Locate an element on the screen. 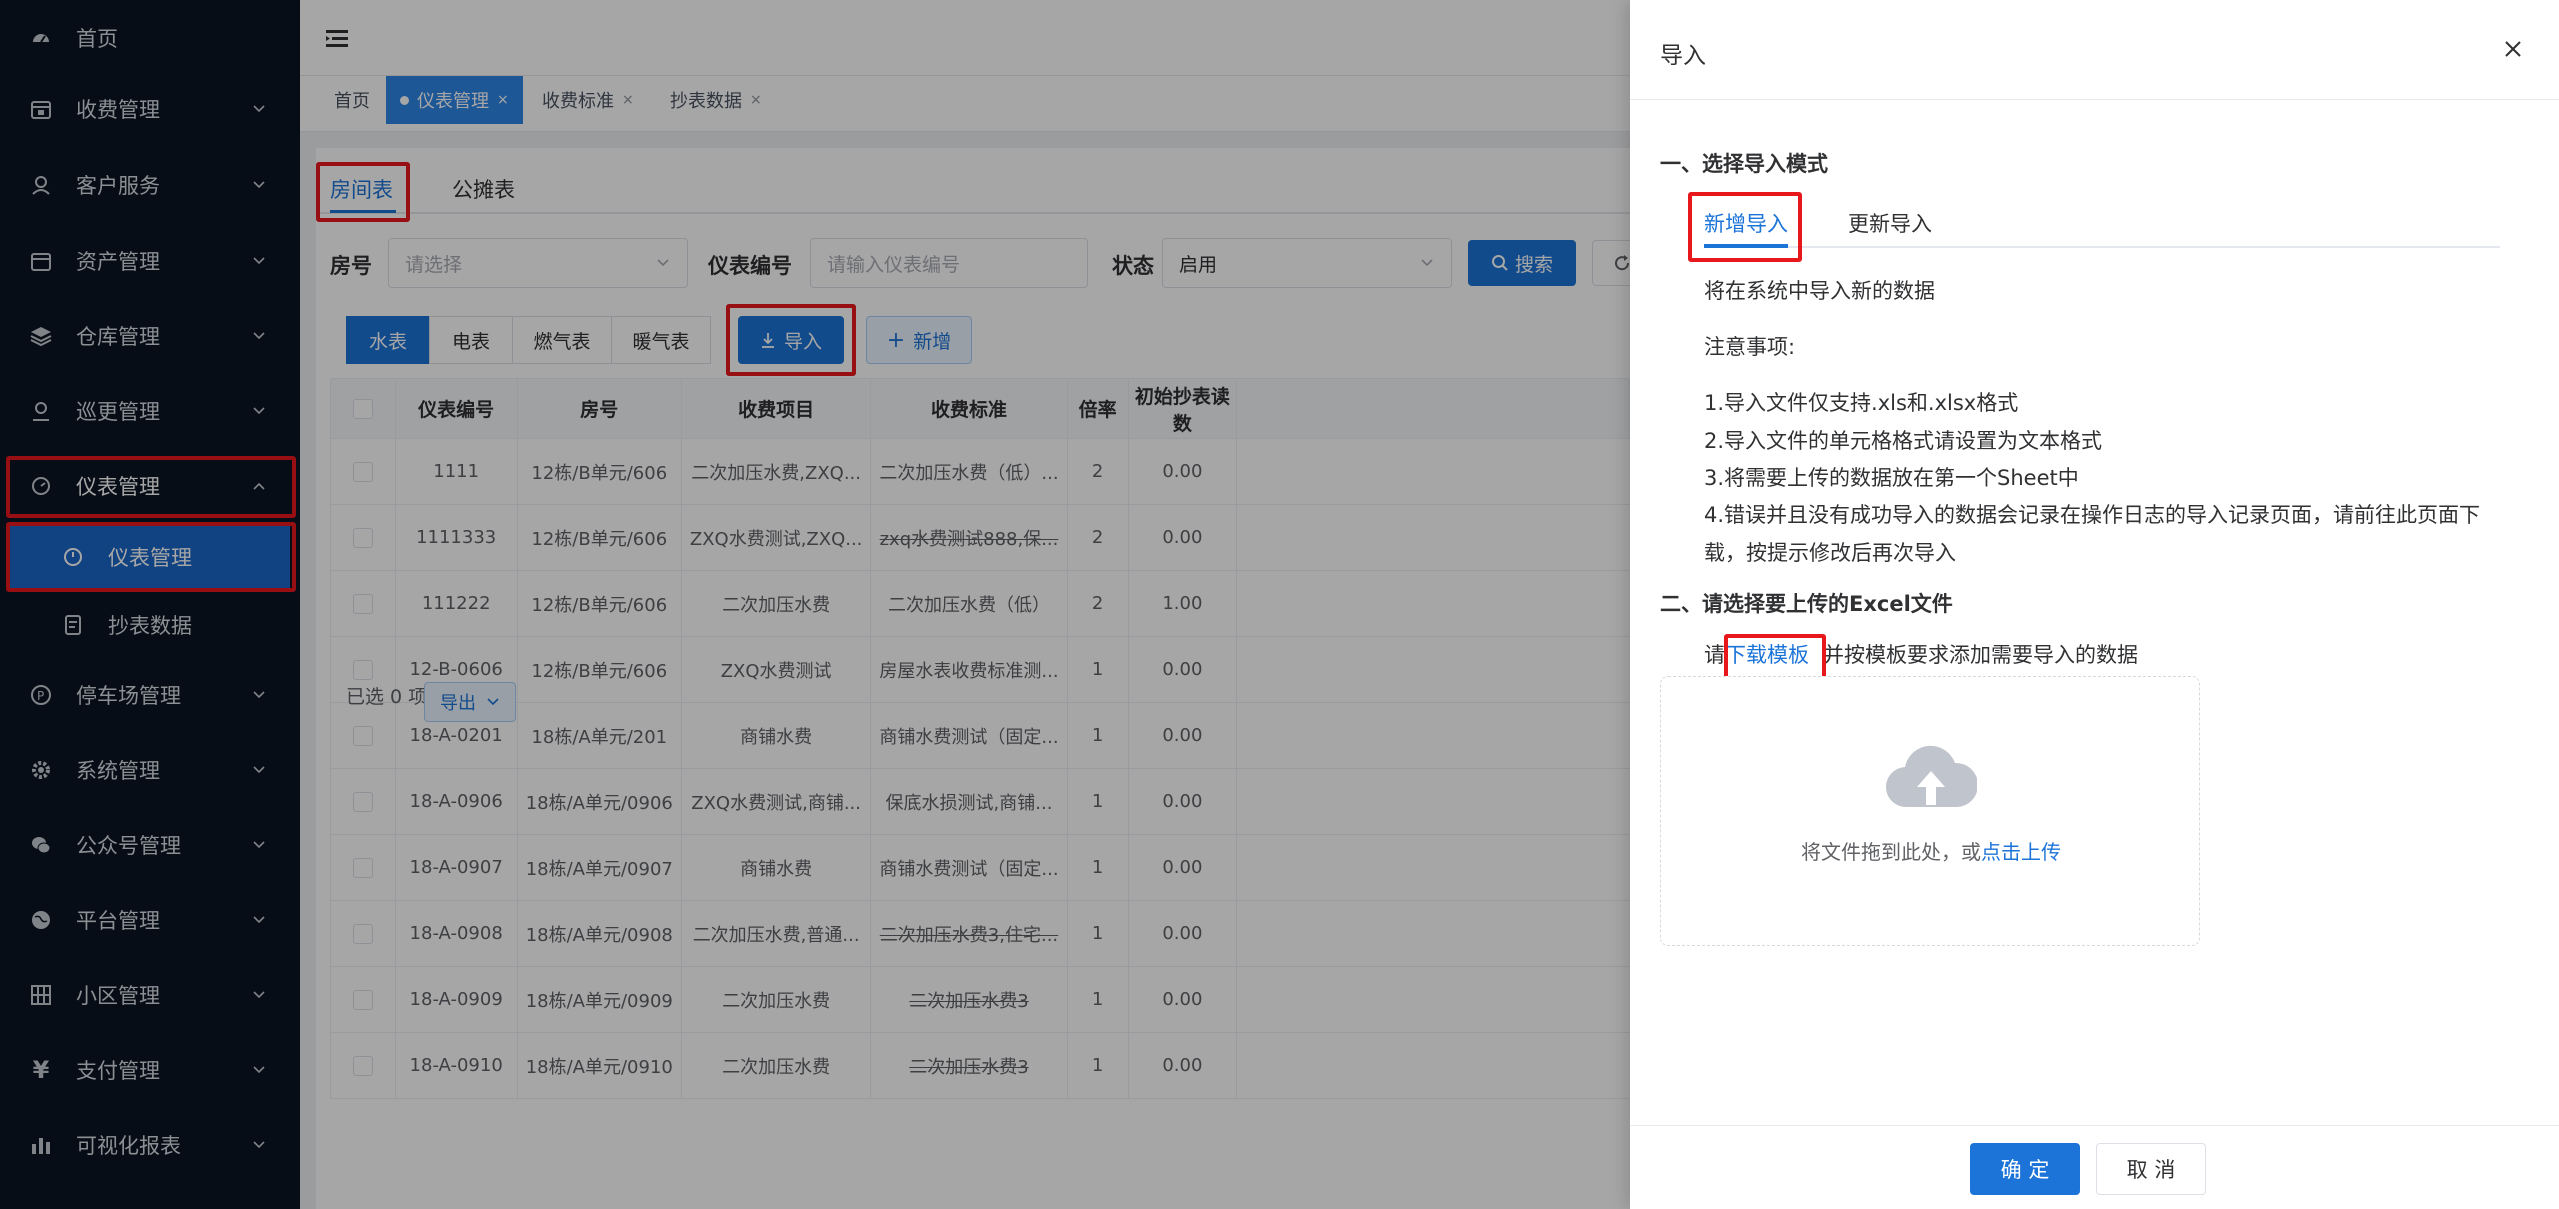 The width and height of the screenshot is (2559, 1209). selected-count: 已选 0 项 is located at coordinates (387, 697).